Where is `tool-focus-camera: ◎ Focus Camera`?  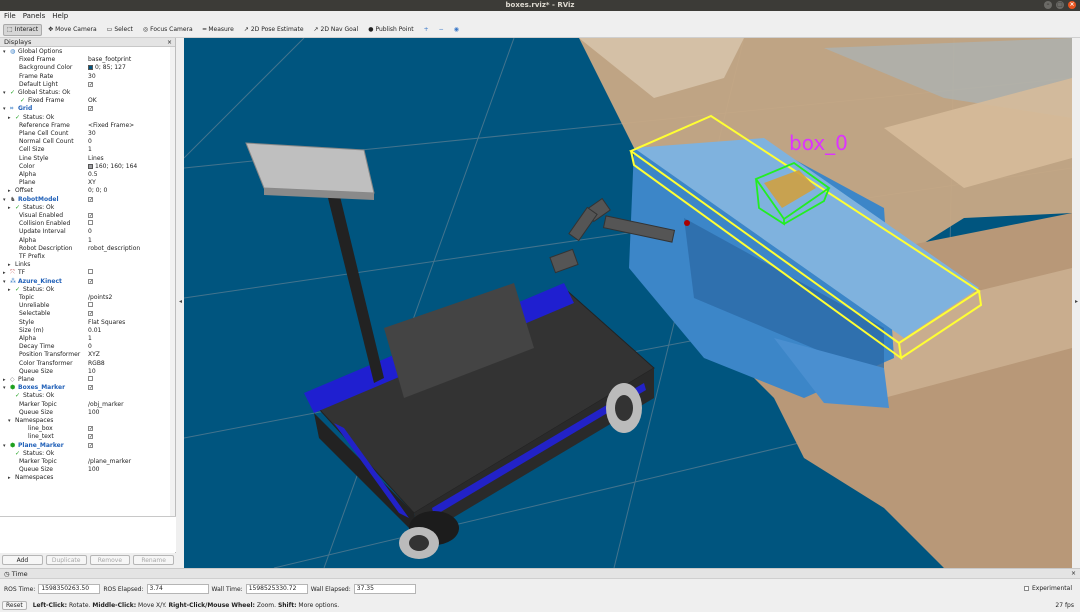
tool-focus-camera: ◎ Focus Camera is located at coordinates (168, 30).